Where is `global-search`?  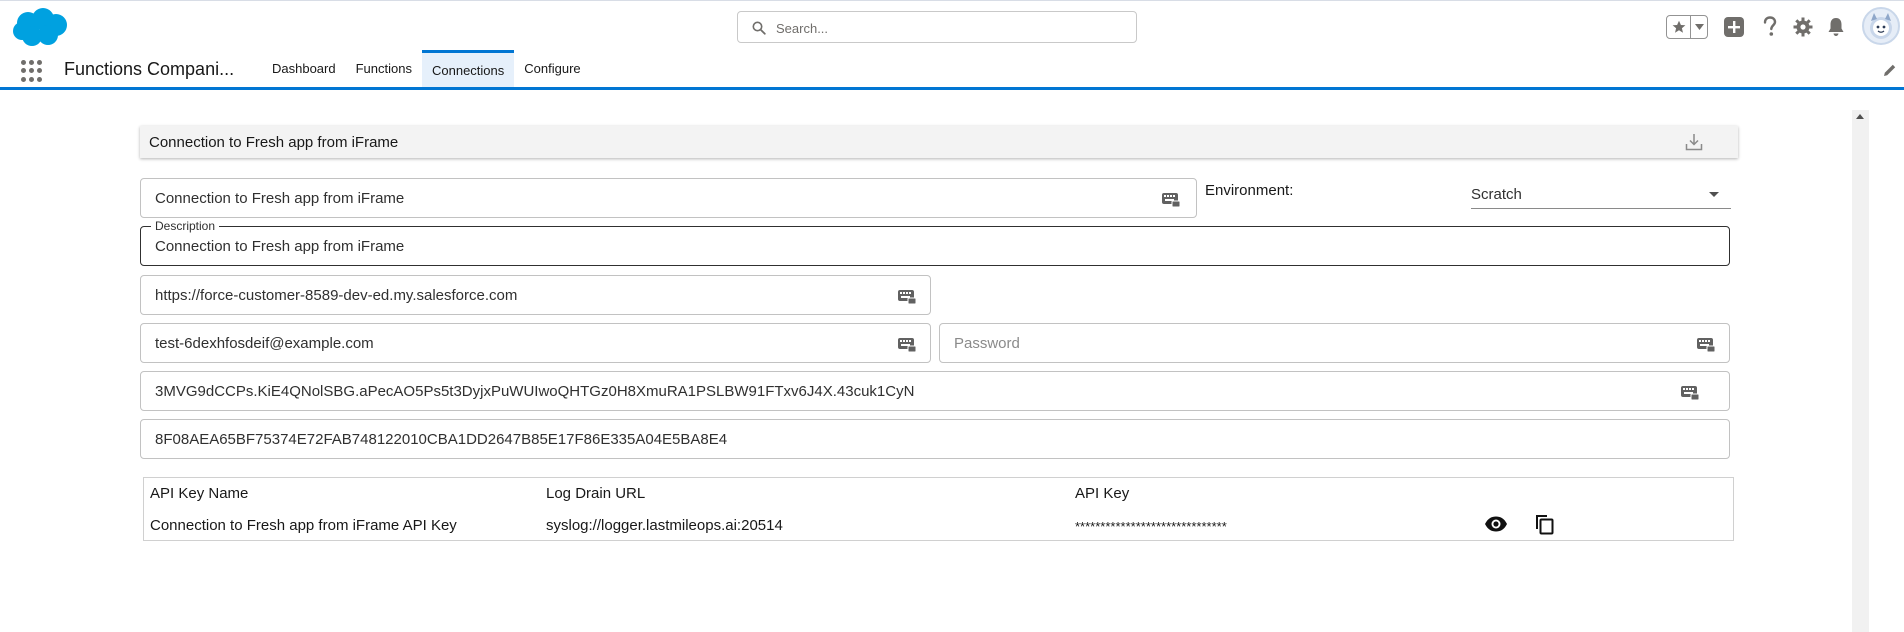 global-search is located at coordinates (937, 27).